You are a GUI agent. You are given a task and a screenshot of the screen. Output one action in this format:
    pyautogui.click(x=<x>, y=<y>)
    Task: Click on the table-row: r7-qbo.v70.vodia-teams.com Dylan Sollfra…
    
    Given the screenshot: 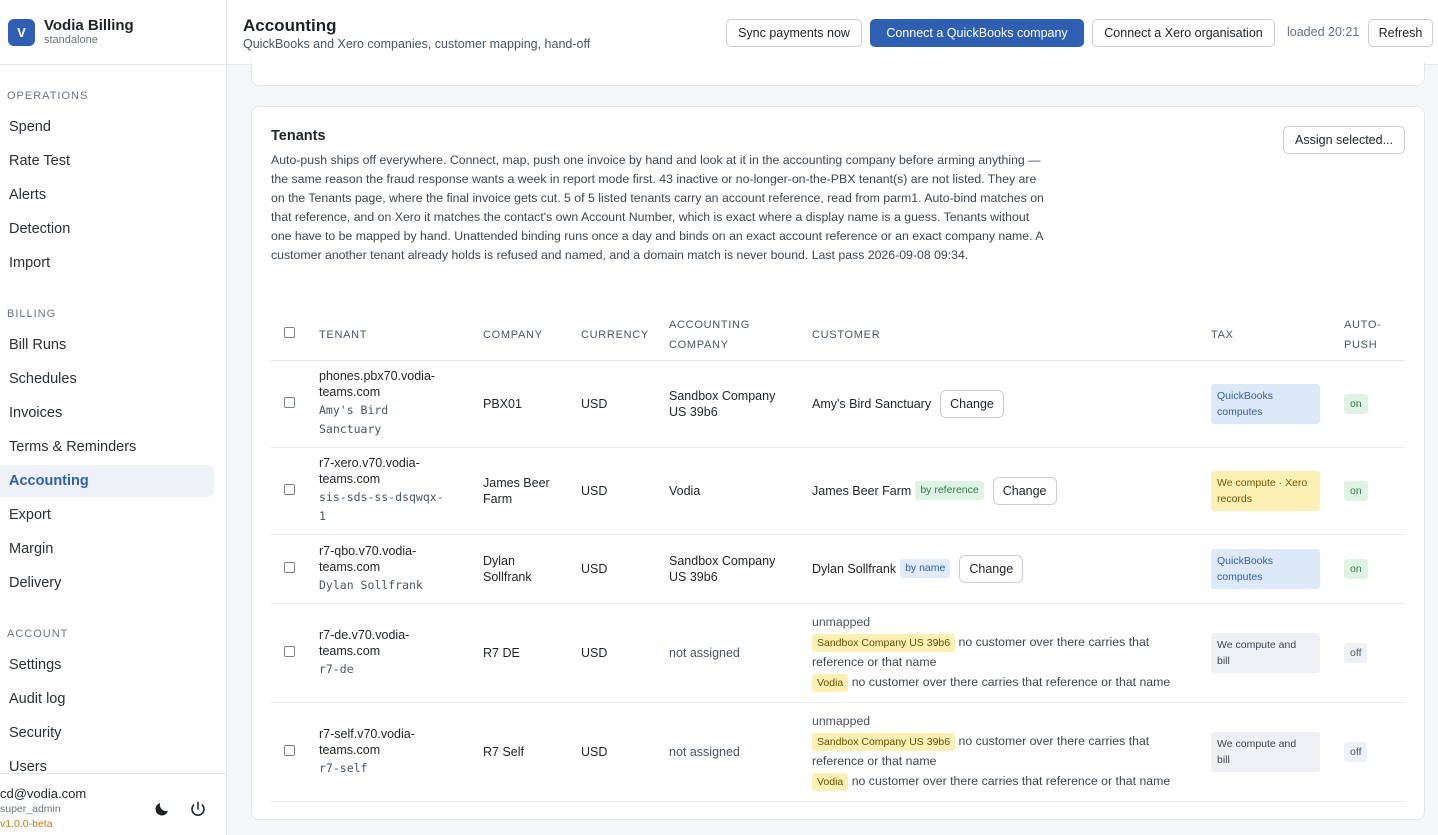 What is the action you would take?
    pyautogui.click(x=838, y=569)
    